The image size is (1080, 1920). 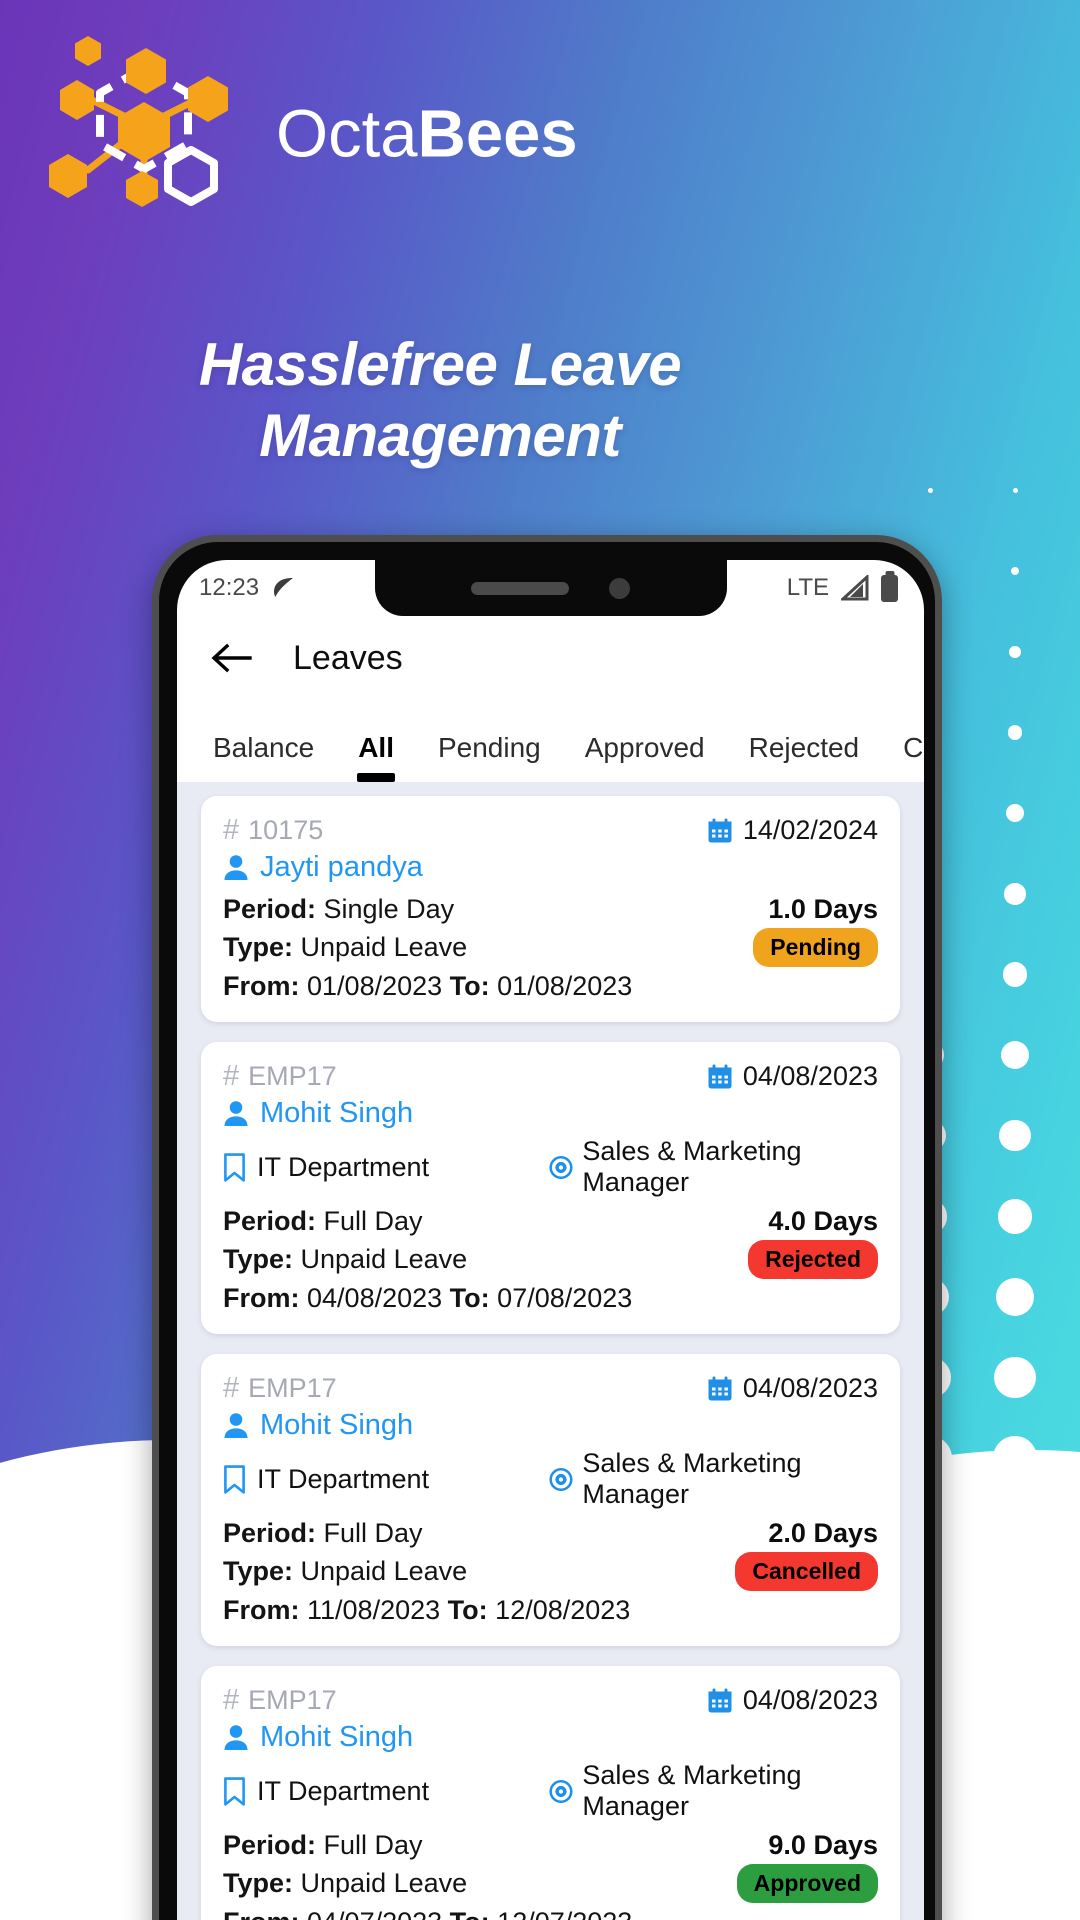 I want to click on tab-all: All, so click(x=376, y=757).